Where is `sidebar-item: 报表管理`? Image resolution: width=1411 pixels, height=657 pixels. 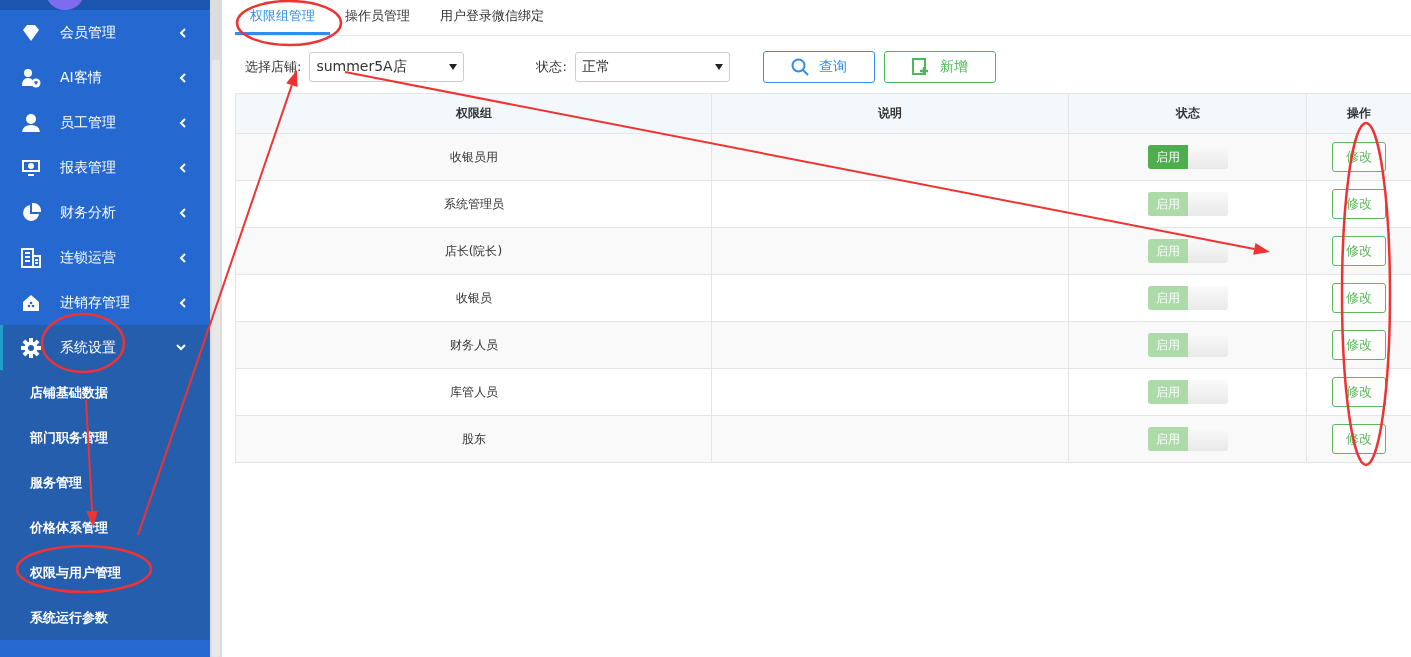
sidebar-item: 报表管理 is located at coordinates (105, 167).